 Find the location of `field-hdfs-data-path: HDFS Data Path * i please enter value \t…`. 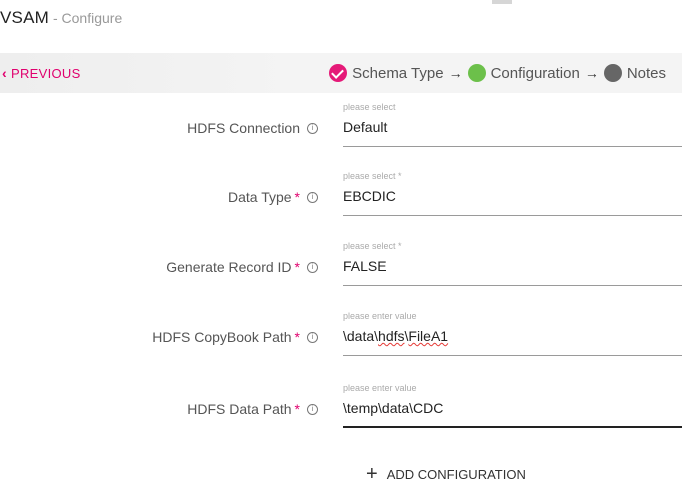

field-hdfs-data-path: HDFS Data Path * i please enter value \t… is located at coordinates (341, 403).